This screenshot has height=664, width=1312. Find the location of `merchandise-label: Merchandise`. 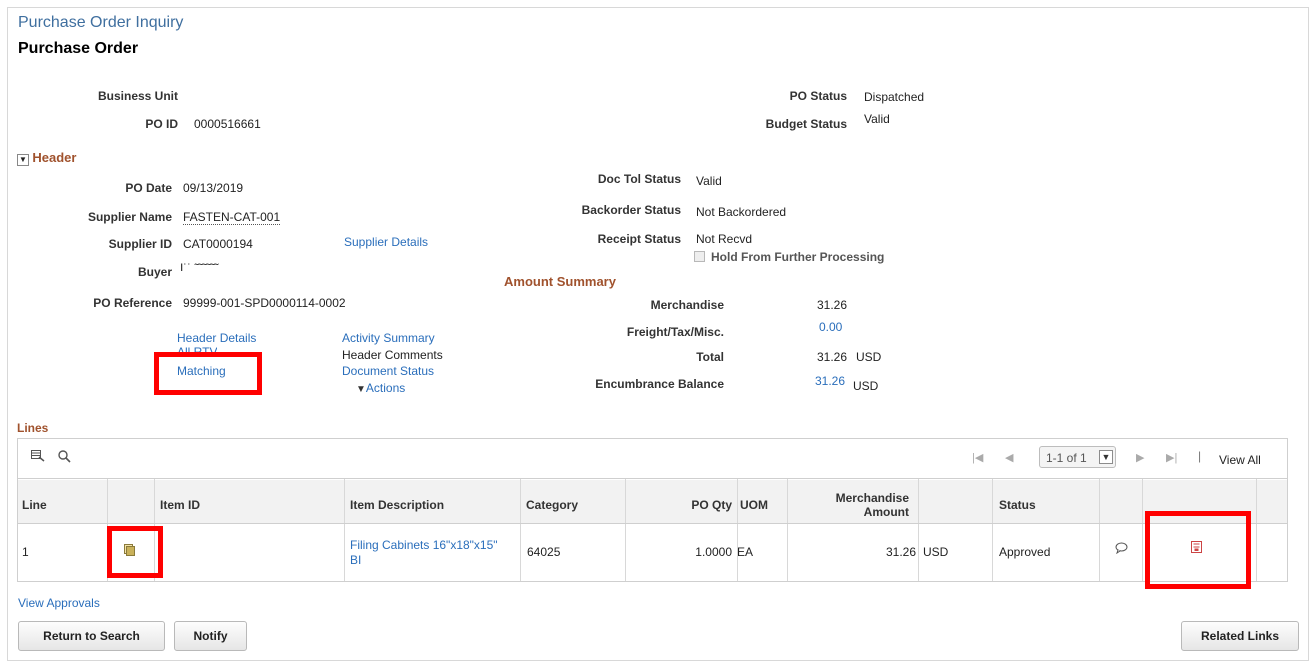

merchandise-label: Merchandise is located at coordinates (687, 305).